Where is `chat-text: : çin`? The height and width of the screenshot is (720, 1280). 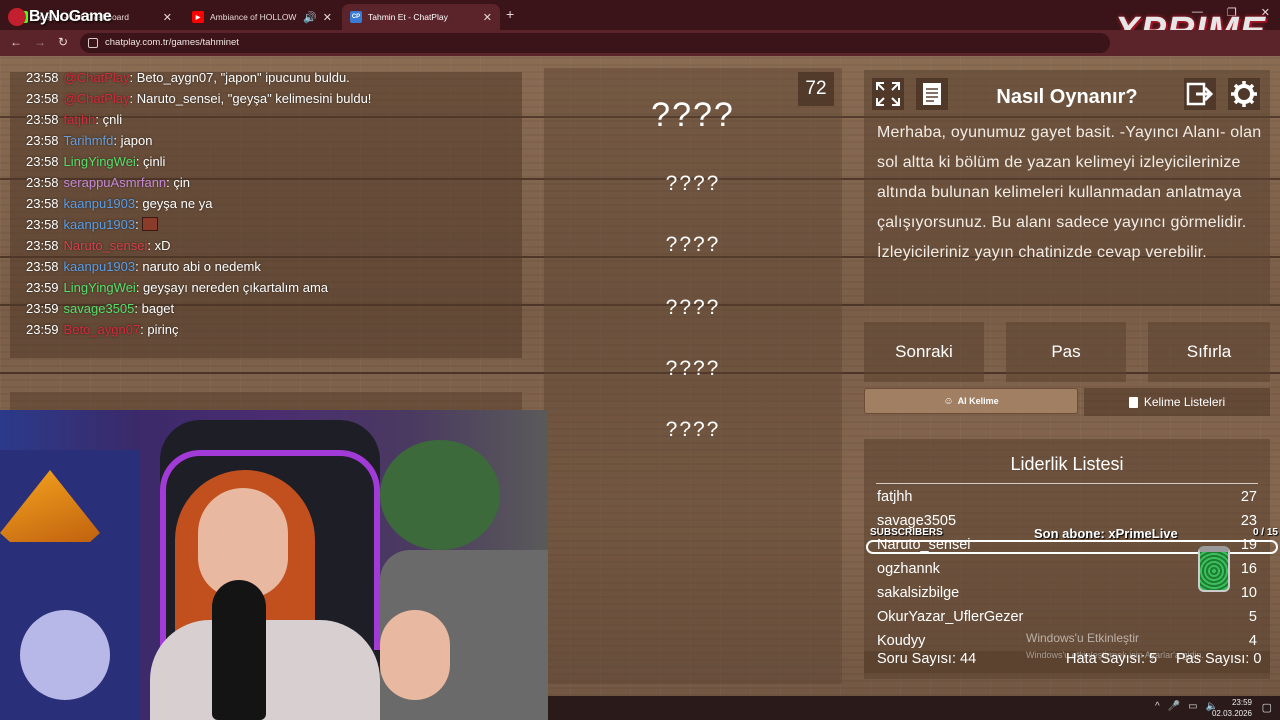 chat-text: : çin is located at coordinates (178, 182).